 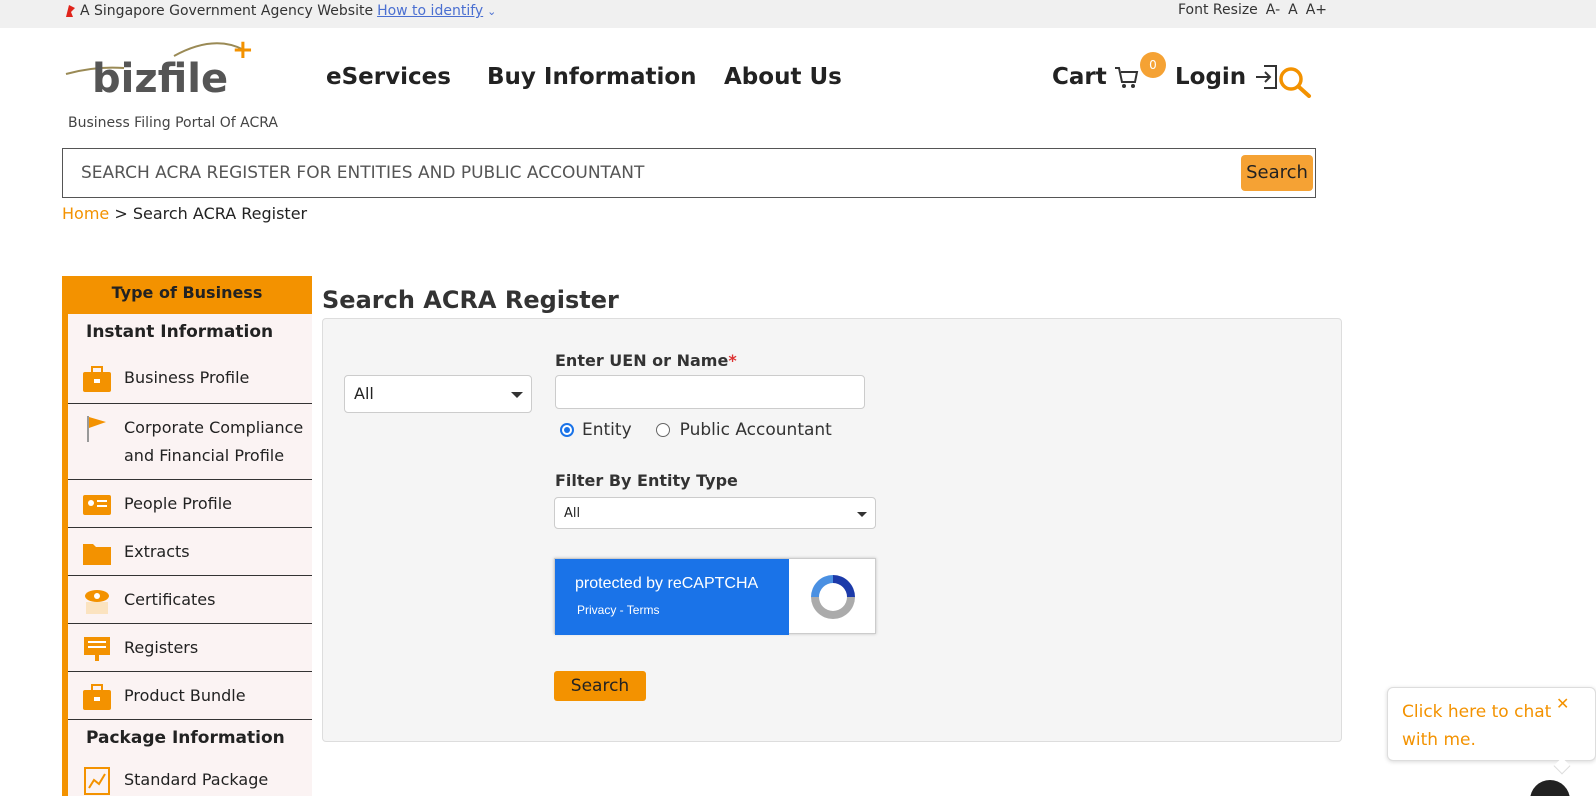 What do you see at coordinates (196, 780) in the screenshot?
I see `sidebar-item-label: Standard Package` at bounding box center [196, 780].